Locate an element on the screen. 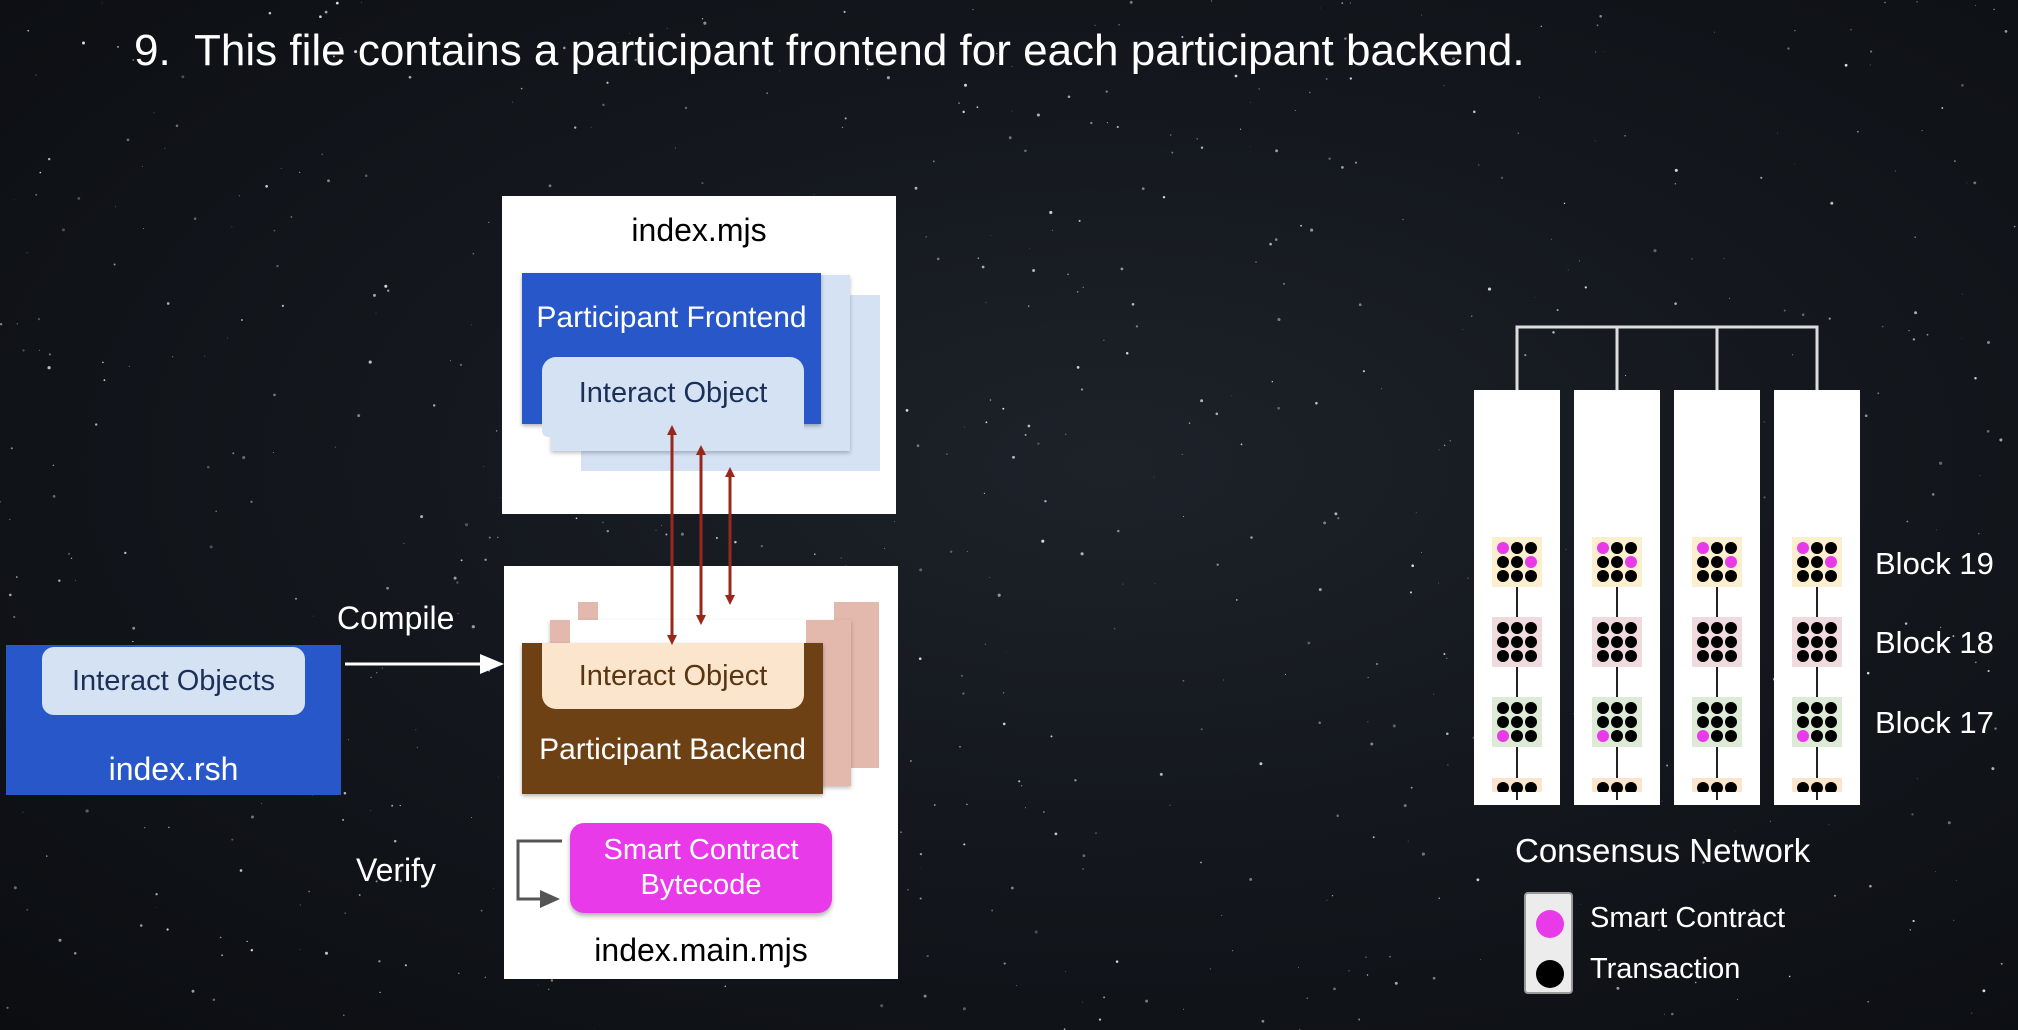  network-legend is located at coordinates (1548, 943).